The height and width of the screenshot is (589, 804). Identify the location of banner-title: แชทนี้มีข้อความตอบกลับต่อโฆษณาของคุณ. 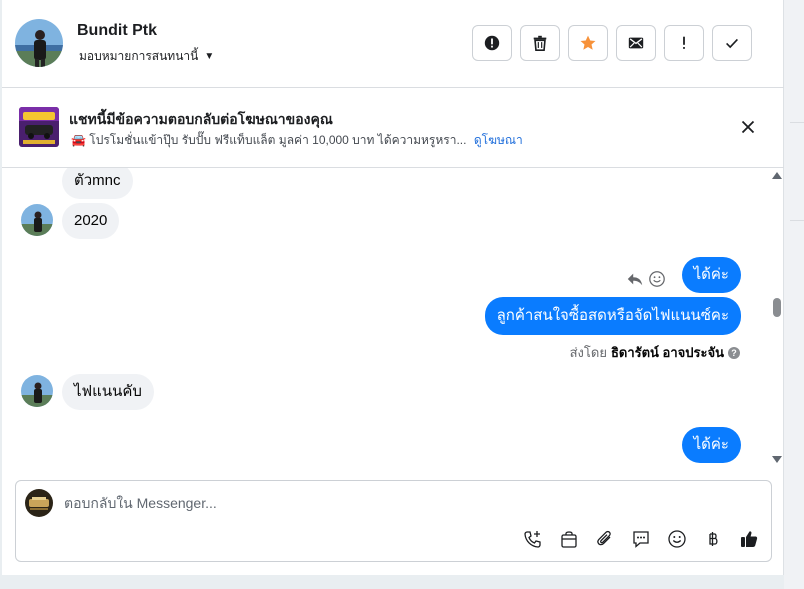
(201, 119).